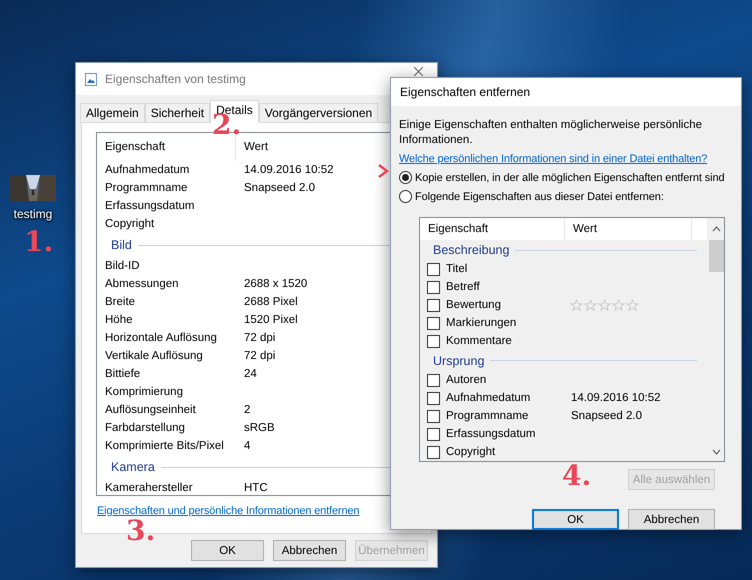  I want to click on property-name: Bild-ID, so click(123, 266).